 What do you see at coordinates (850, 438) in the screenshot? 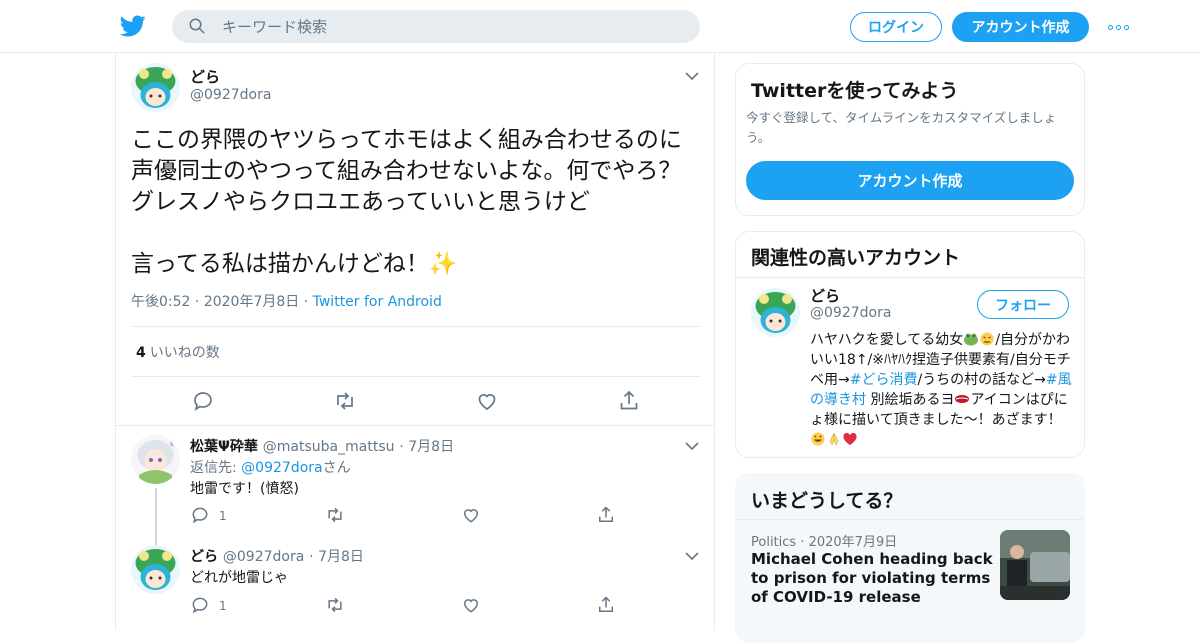
I see `red-heart-emoji-icon` at bounding box center [850, 438].